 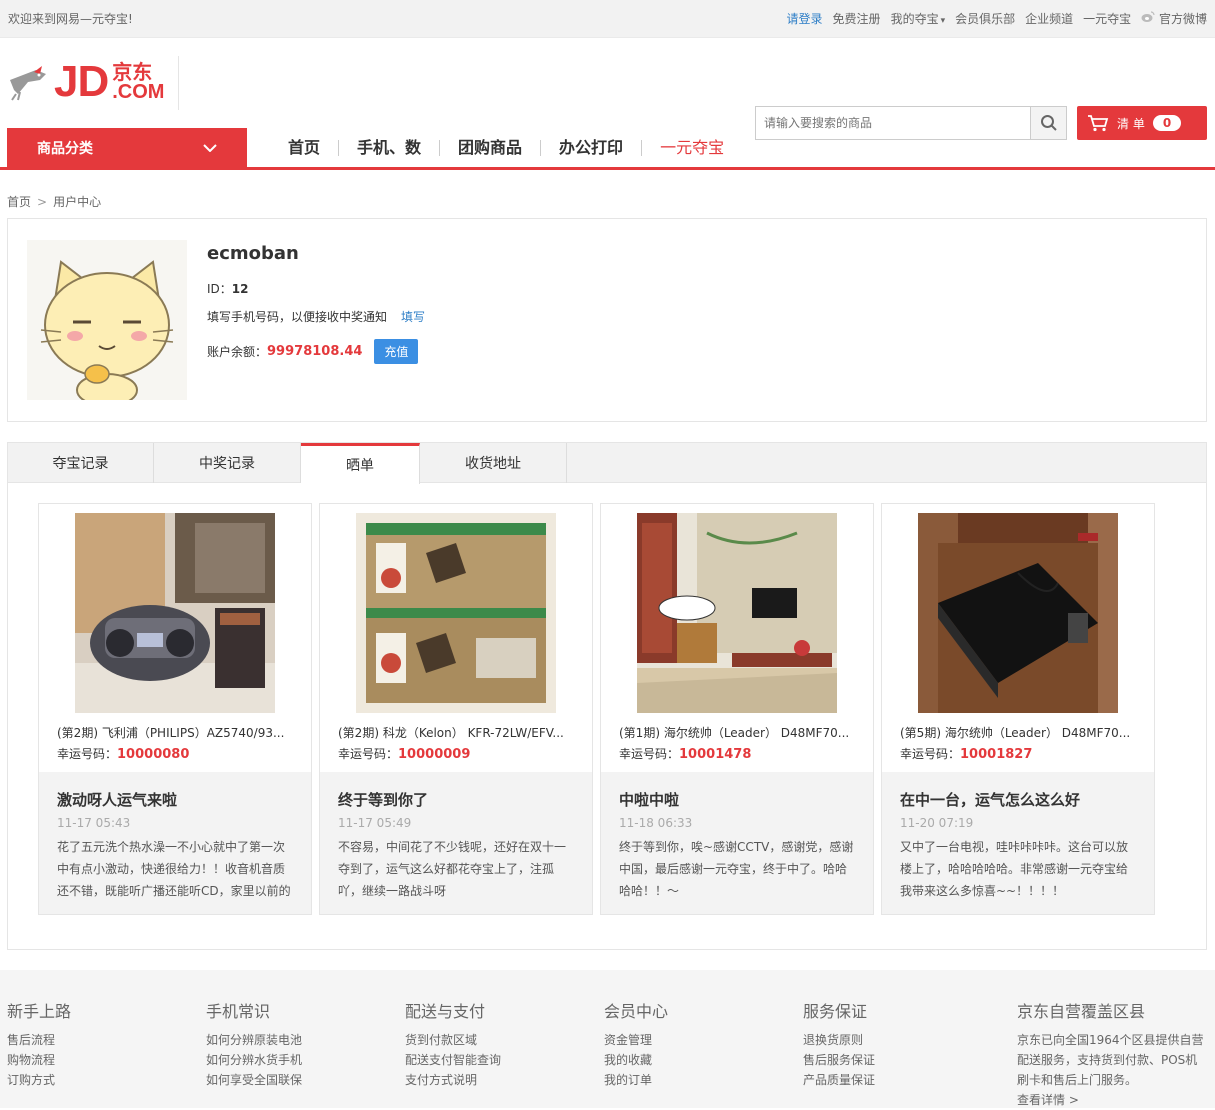 What do you see at coordinates (636, 1011) in the screenshot?
I see `footer-col-title: 会员中心` at bounding box center [636, 1011].